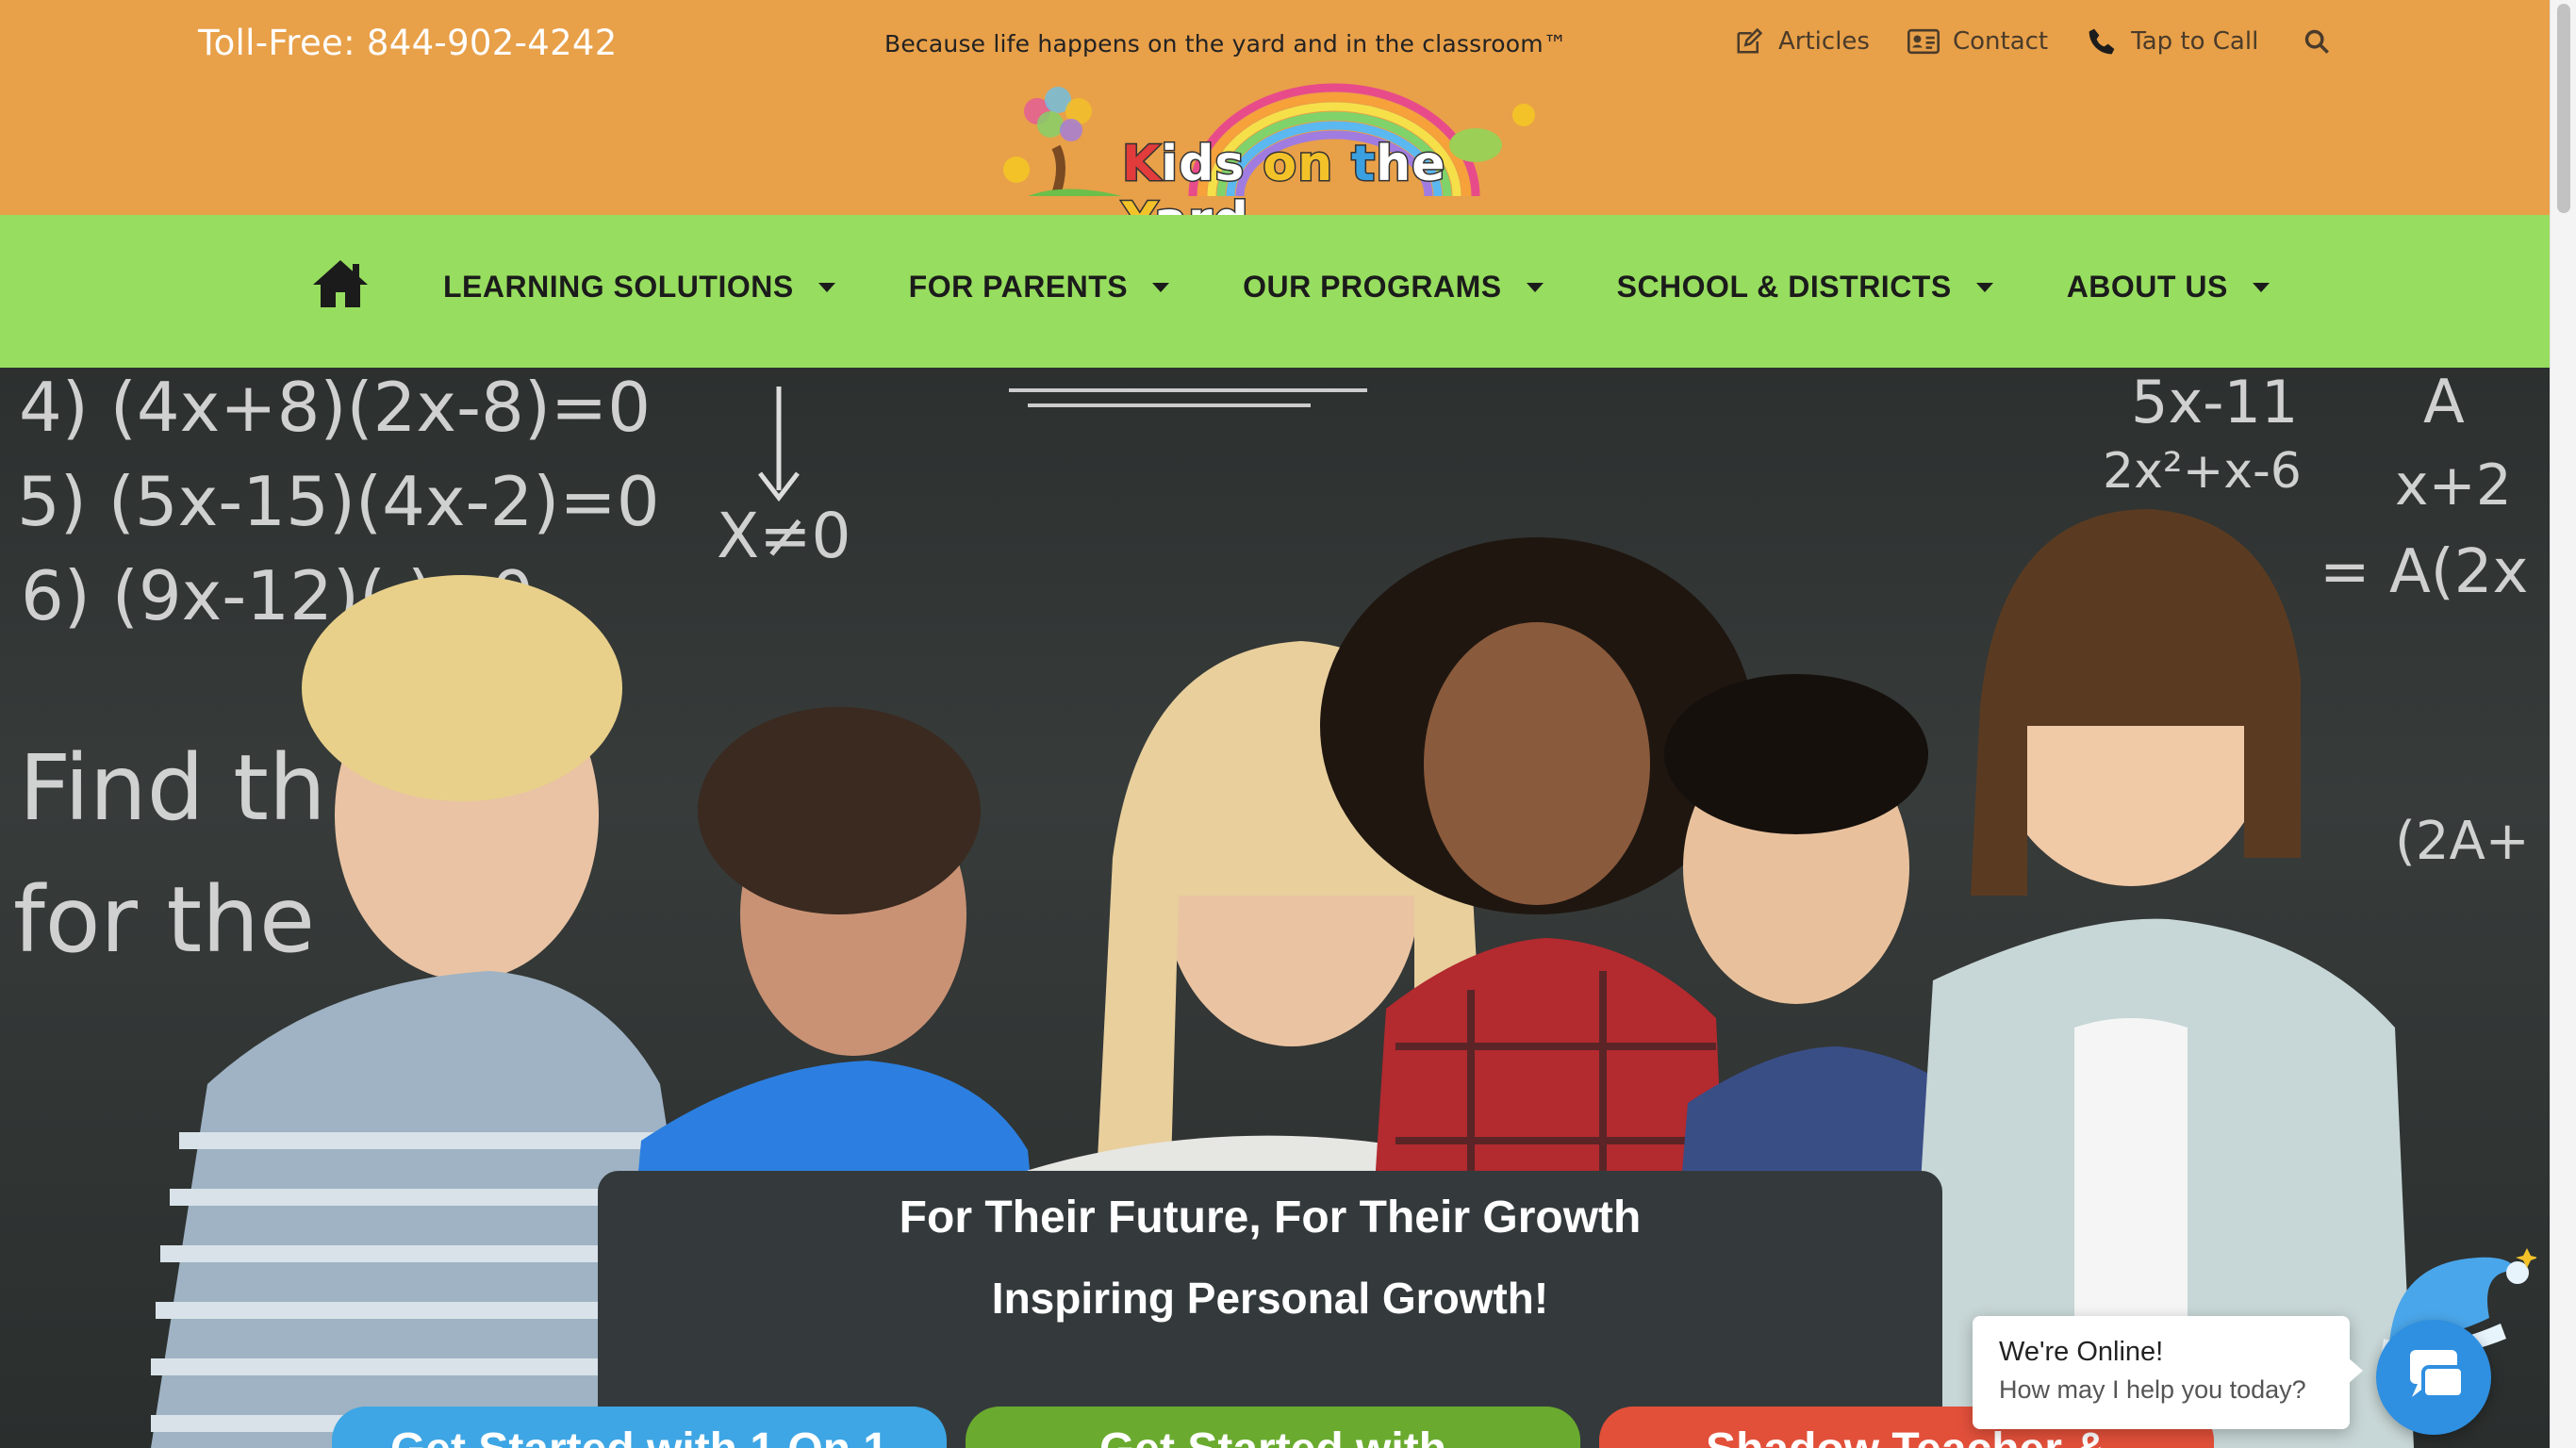  What do you see at coordinates (2563, 108) in the screenshot?
I see `scroll-thumb` at bounding box center [2563, 108].